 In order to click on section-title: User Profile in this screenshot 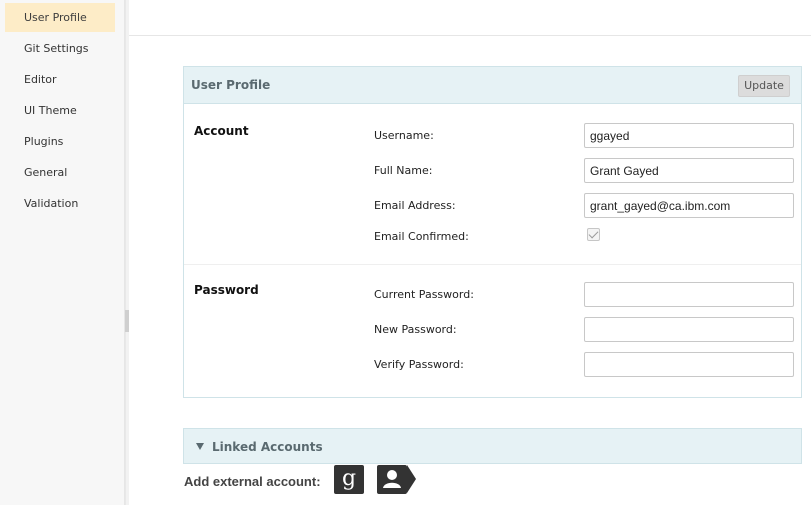, I will do `click(231, 85)`.